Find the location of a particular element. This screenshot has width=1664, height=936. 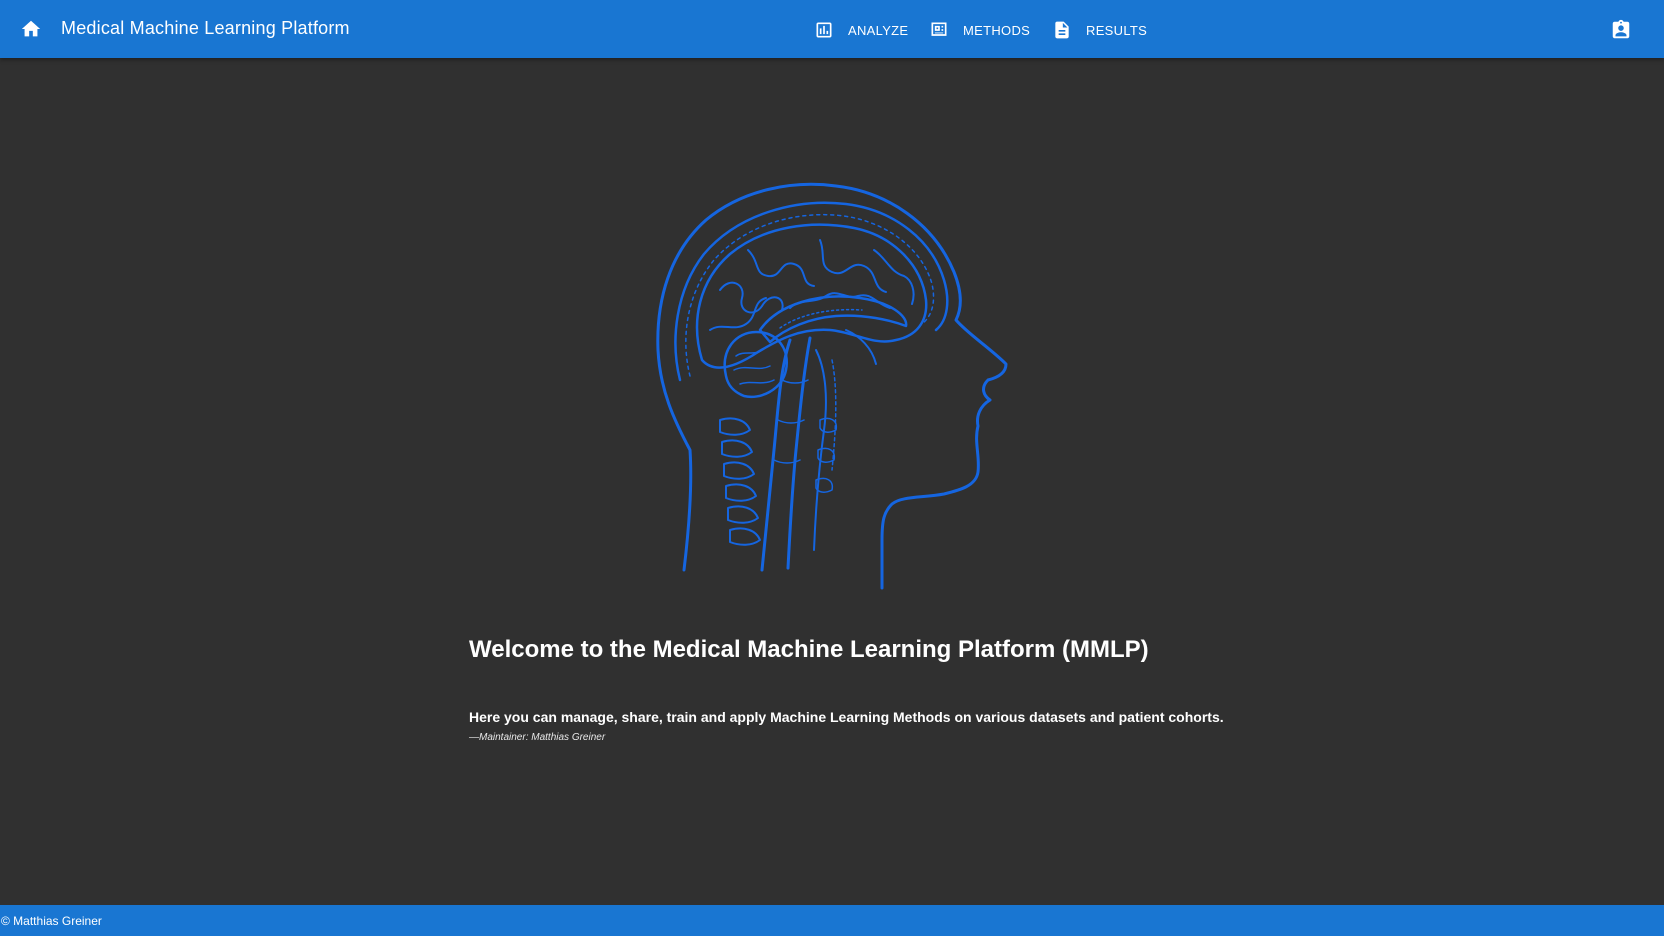

footer: © Matthias Greiner is located at coordinates (832, 920).